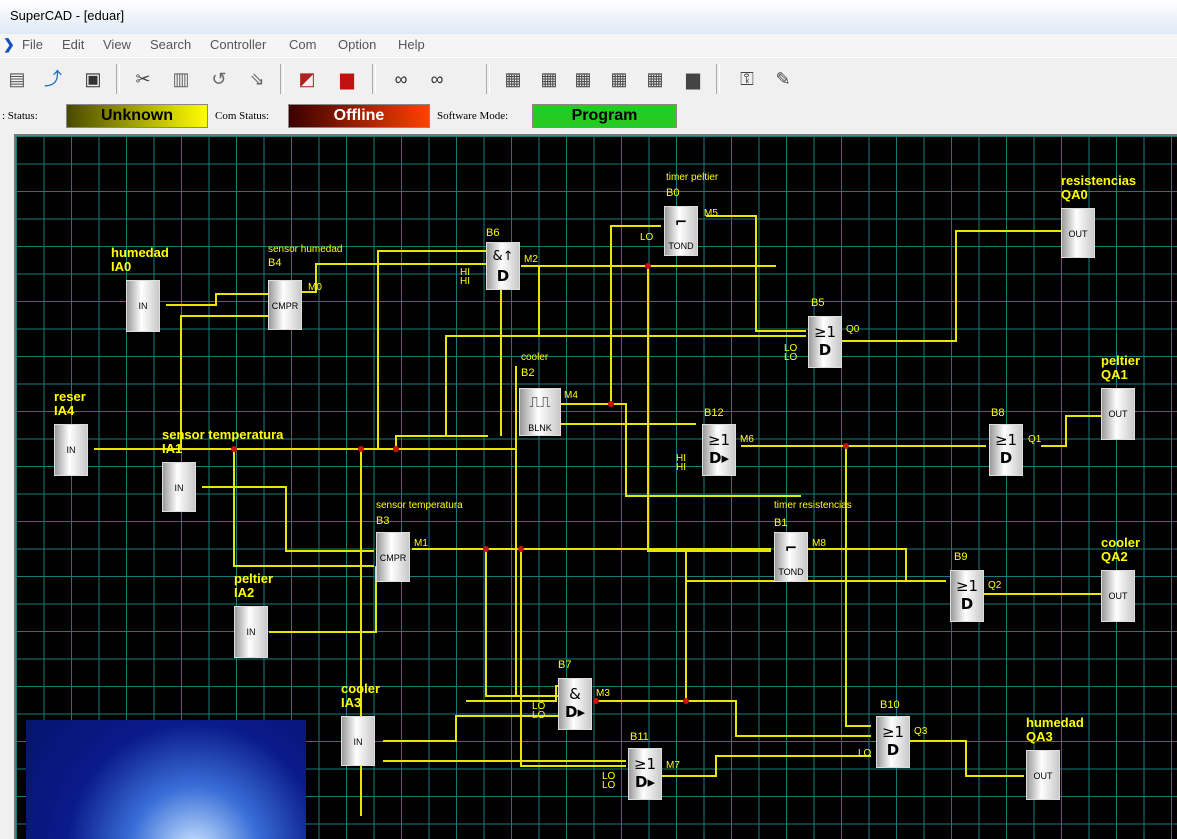 The height and width of the screenshot is (839, 1177). Describe the element at coordinates (604, 116) in the screenshot. I see `software-mode-badge: Program` at that location.